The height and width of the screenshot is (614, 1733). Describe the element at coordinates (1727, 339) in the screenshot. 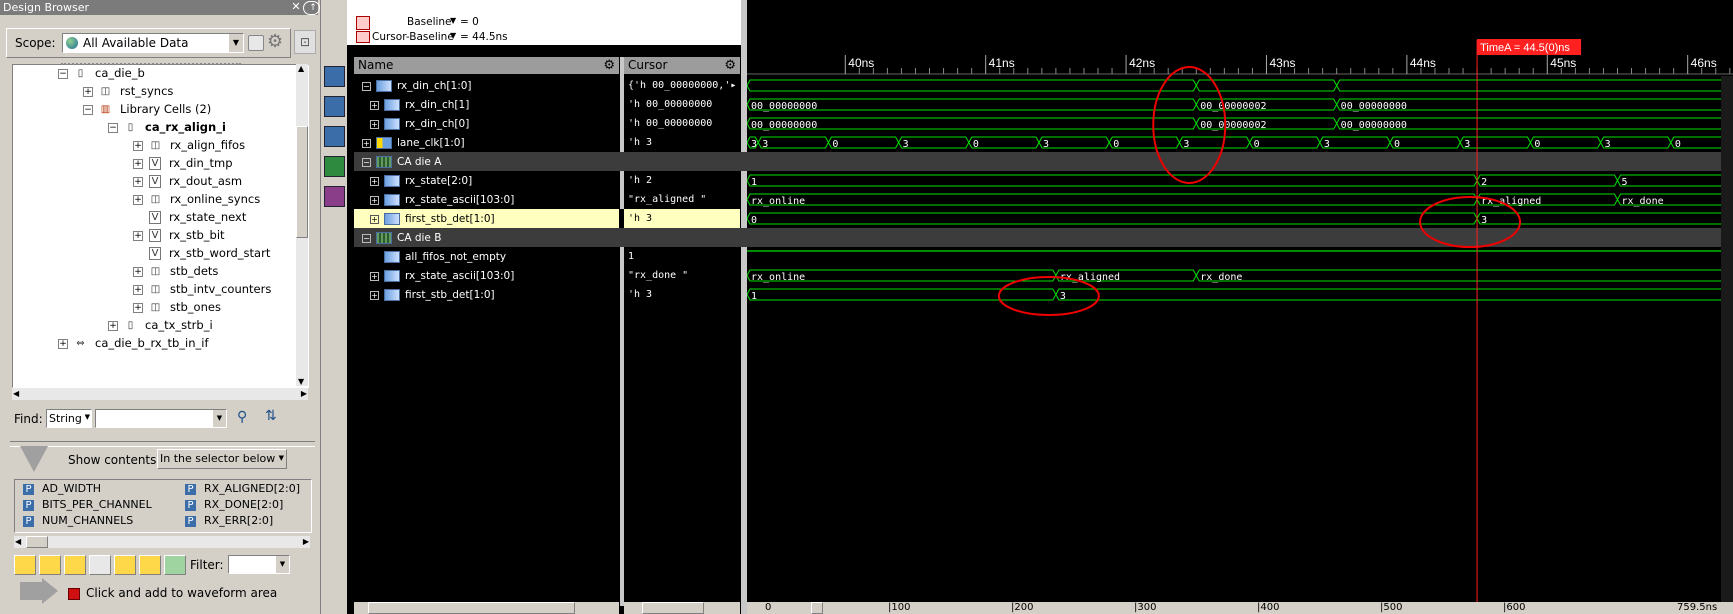

I see `wave-vertical-scrollbar` at that location.